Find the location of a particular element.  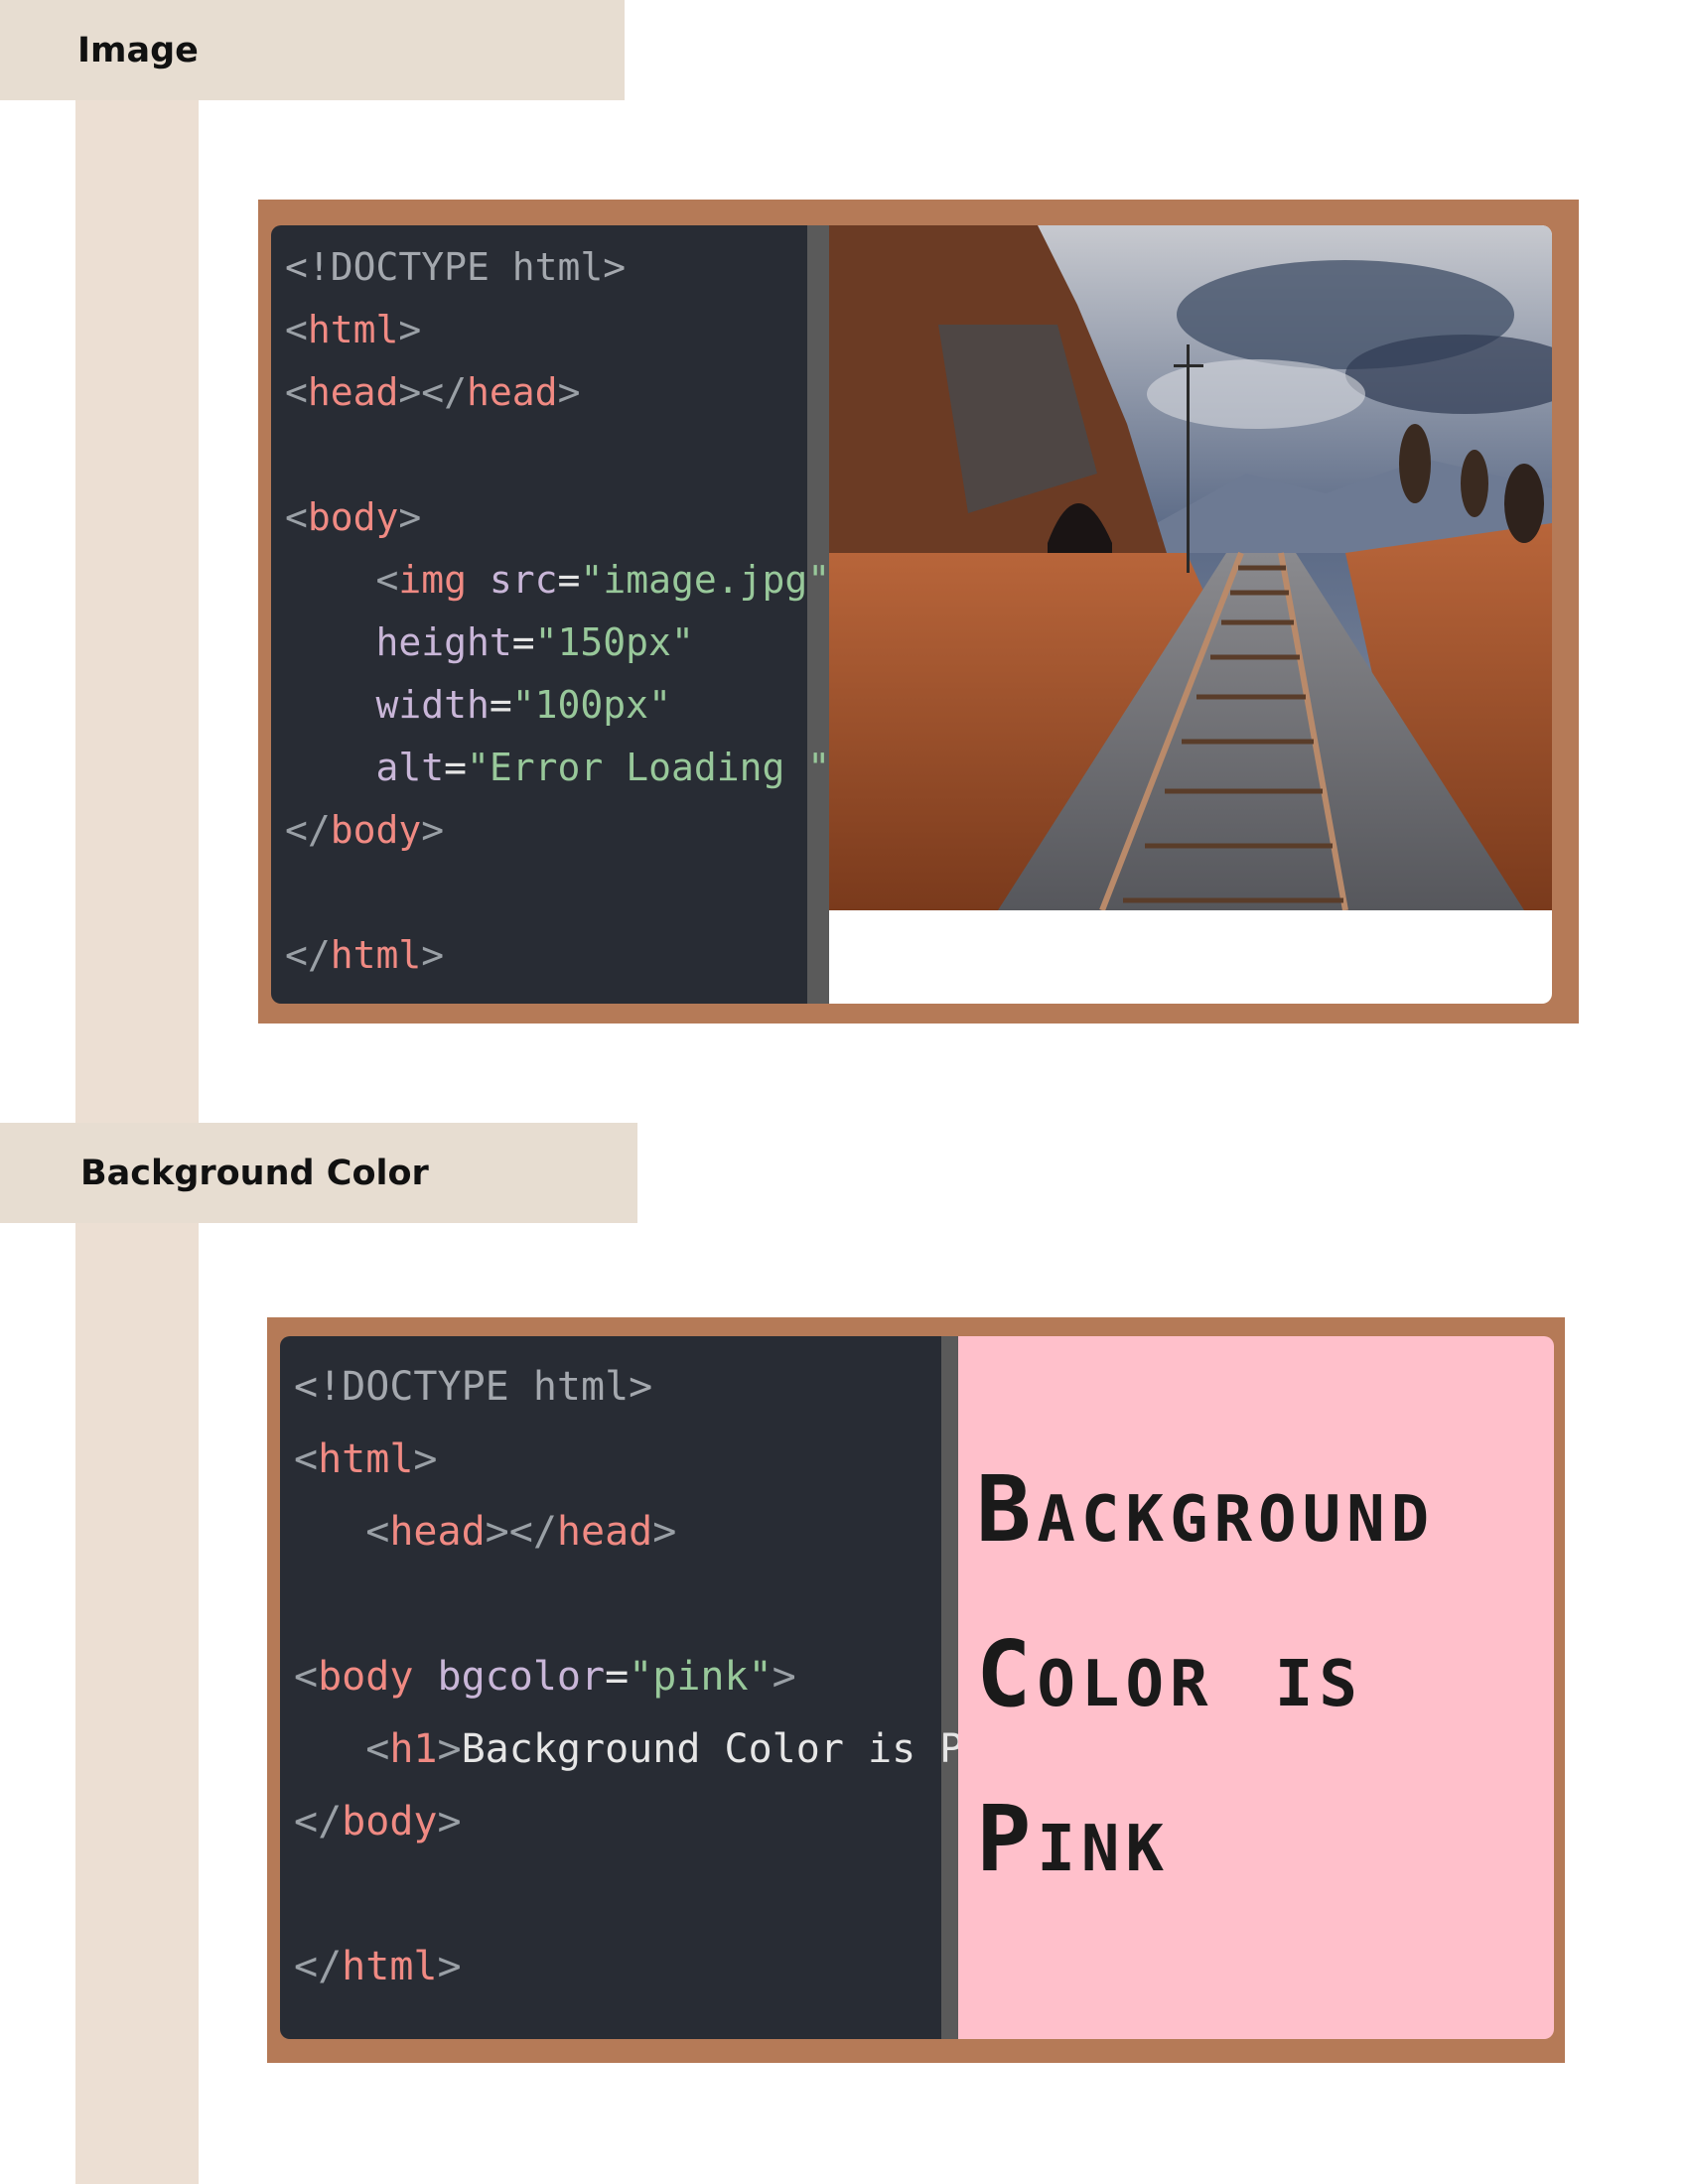

code-line: height="150px" is located at coordinates (489, 642).